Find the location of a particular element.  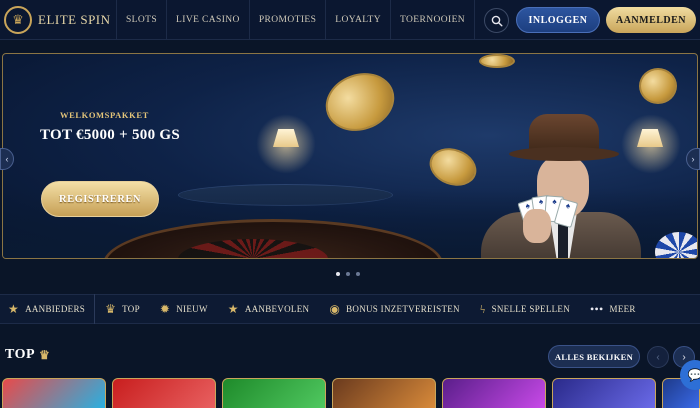

category-meer: ••• MEER is located at coordinates (613, 309).